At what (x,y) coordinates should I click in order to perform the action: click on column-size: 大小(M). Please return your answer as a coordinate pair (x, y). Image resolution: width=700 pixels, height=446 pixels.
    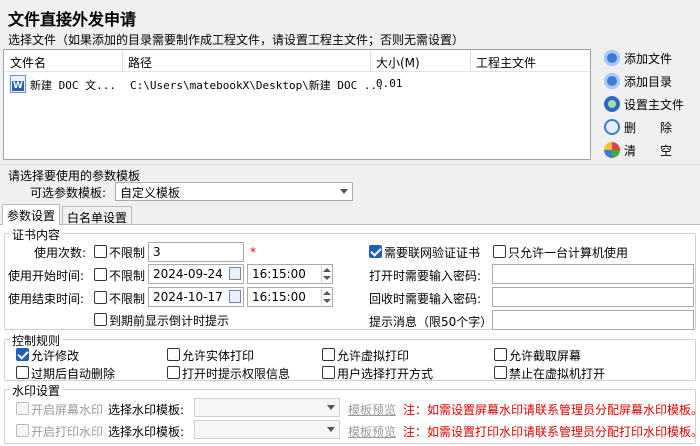
    Looking at the image, I should click on (398, 62).